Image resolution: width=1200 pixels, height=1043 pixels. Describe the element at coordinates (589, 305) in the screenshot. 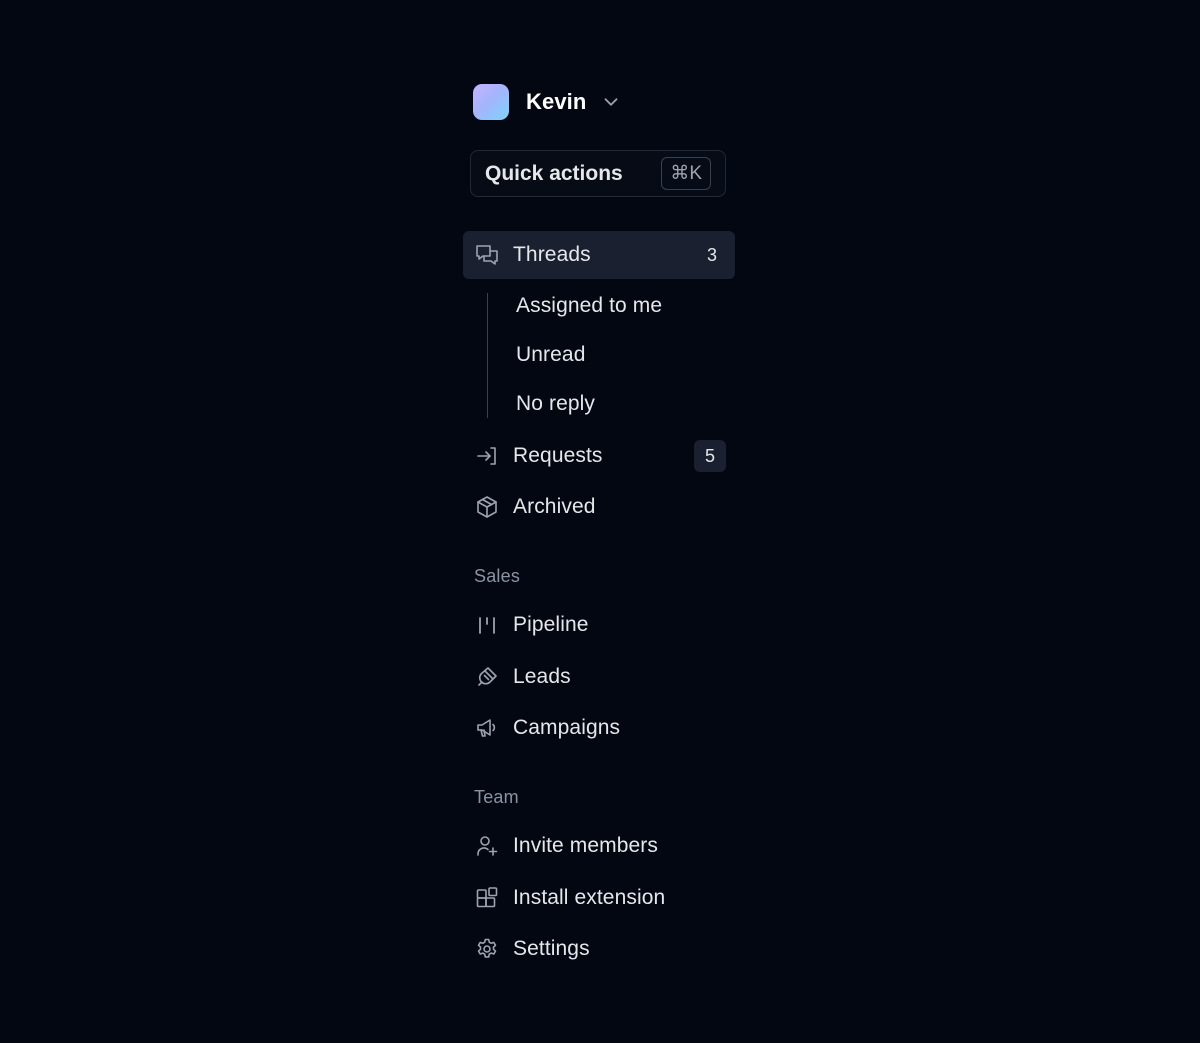

I see `subnav-label: Assigned to me` at that location.